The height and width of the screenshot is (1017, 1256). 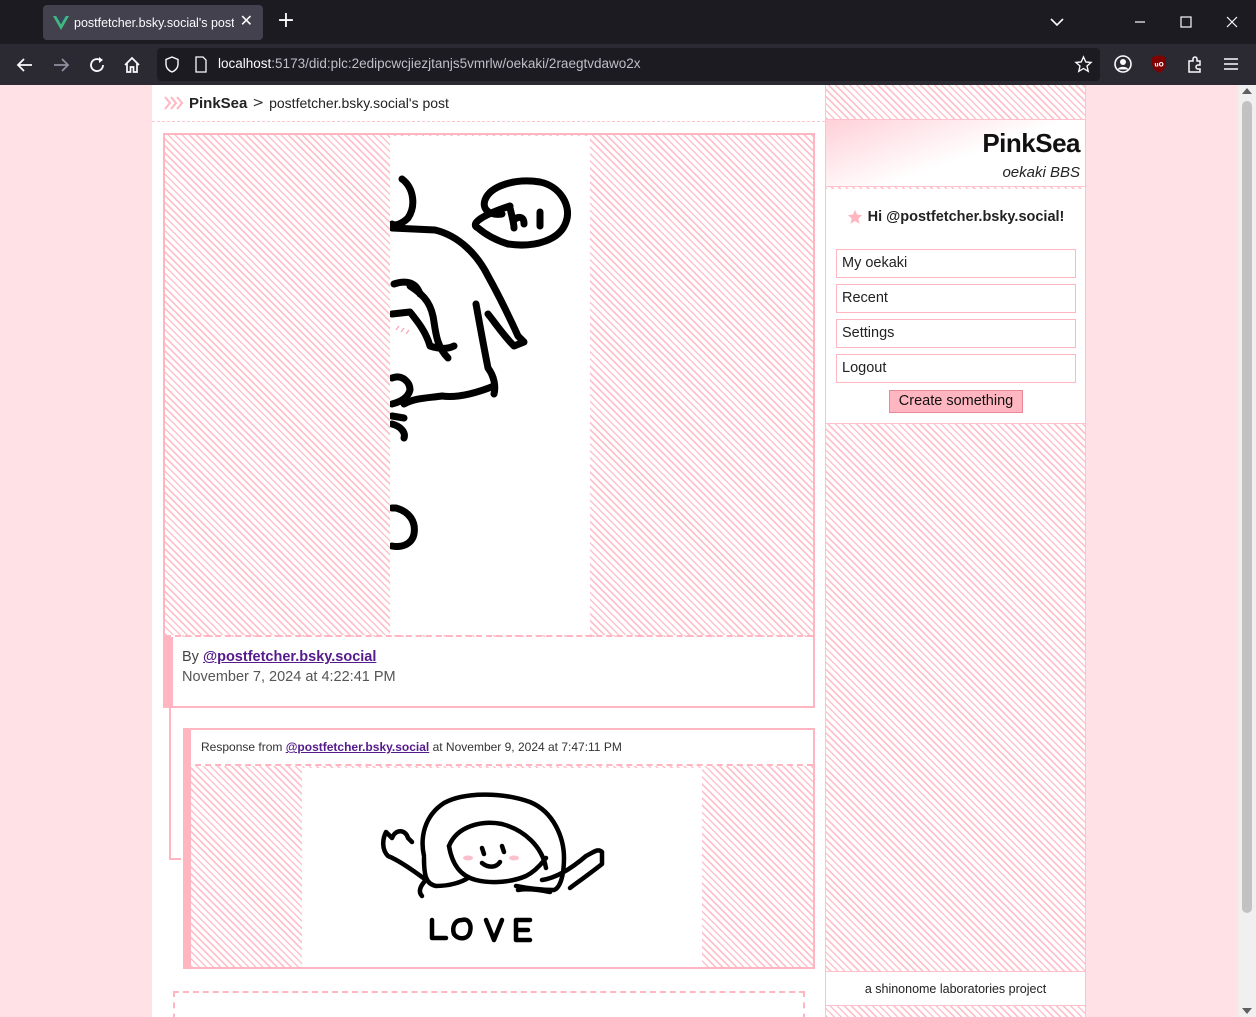 I want to click on post-drawing, so click(x=489, y=385).